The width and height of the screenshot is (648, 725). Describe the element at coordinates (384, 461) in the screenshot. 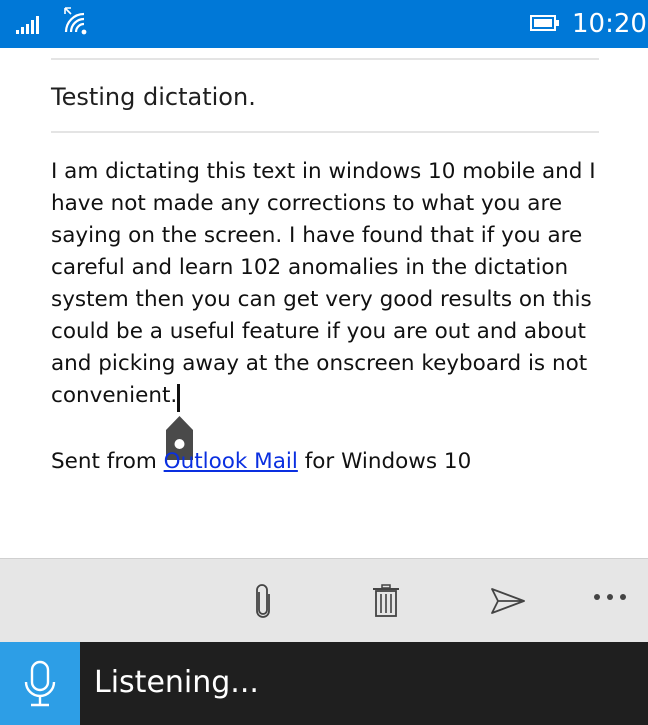

I see `signature-suffix: for Windows 10` at that location.